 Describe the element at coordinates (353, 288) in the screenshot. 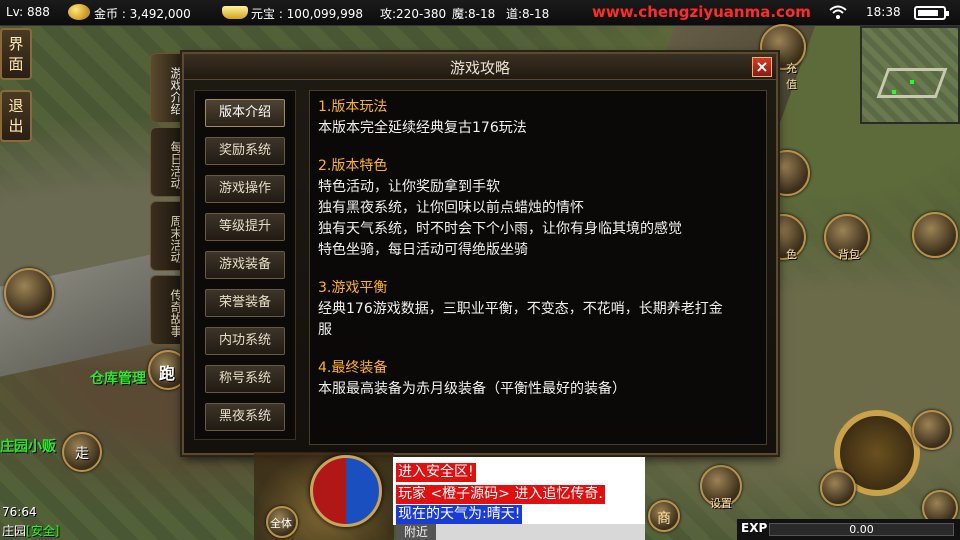

I see `section-title: 3.游戏平衡` at that location.